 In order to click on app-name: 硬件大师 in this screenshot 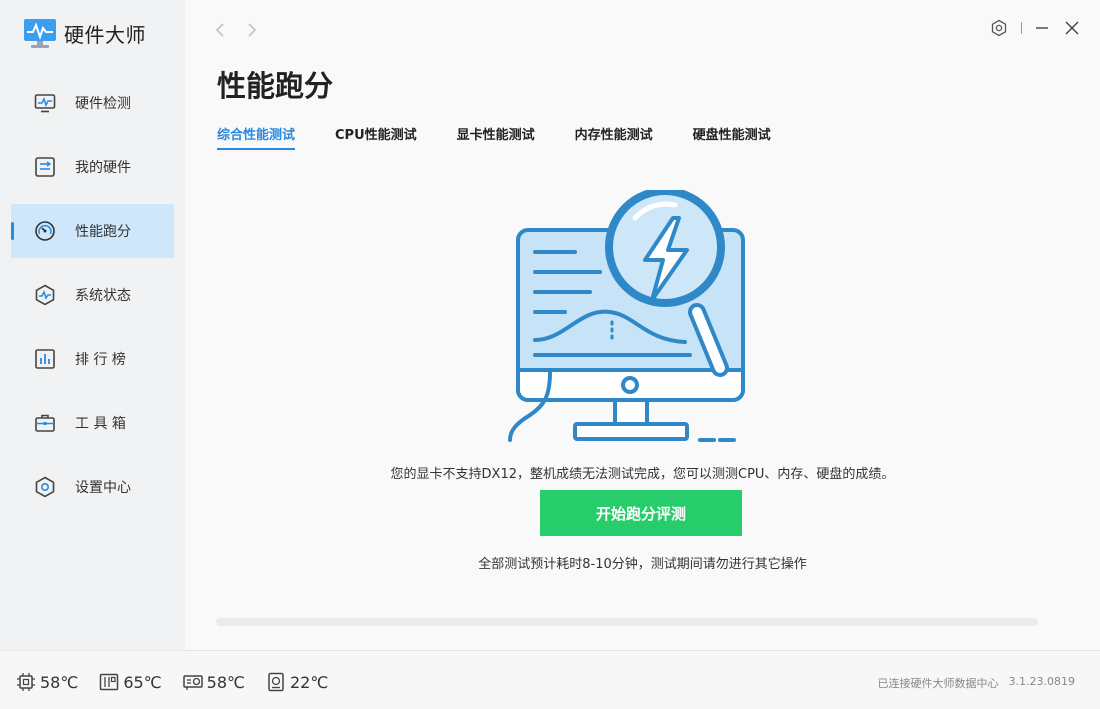, I will do `click(105, 34)`.